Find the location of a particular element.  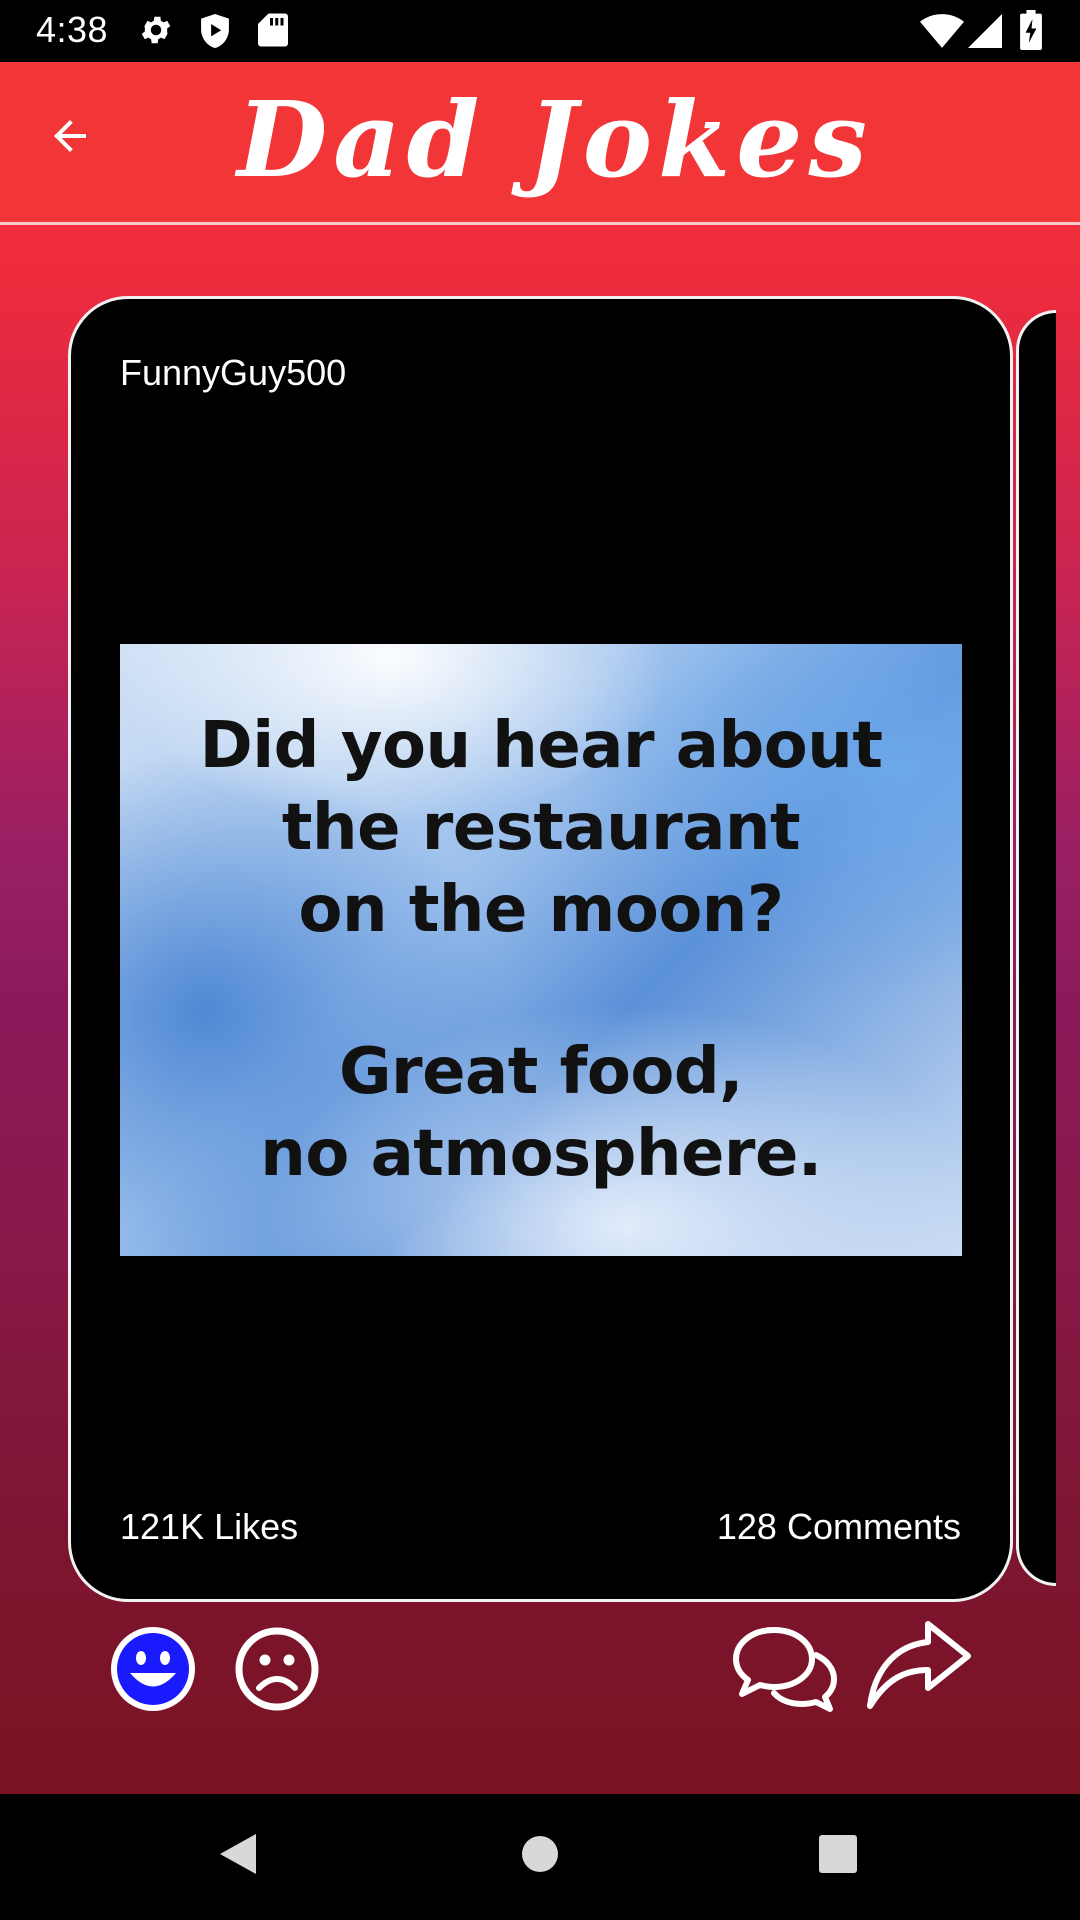

joke-setup-line: the restaurant is located at coordinates (541, 828).